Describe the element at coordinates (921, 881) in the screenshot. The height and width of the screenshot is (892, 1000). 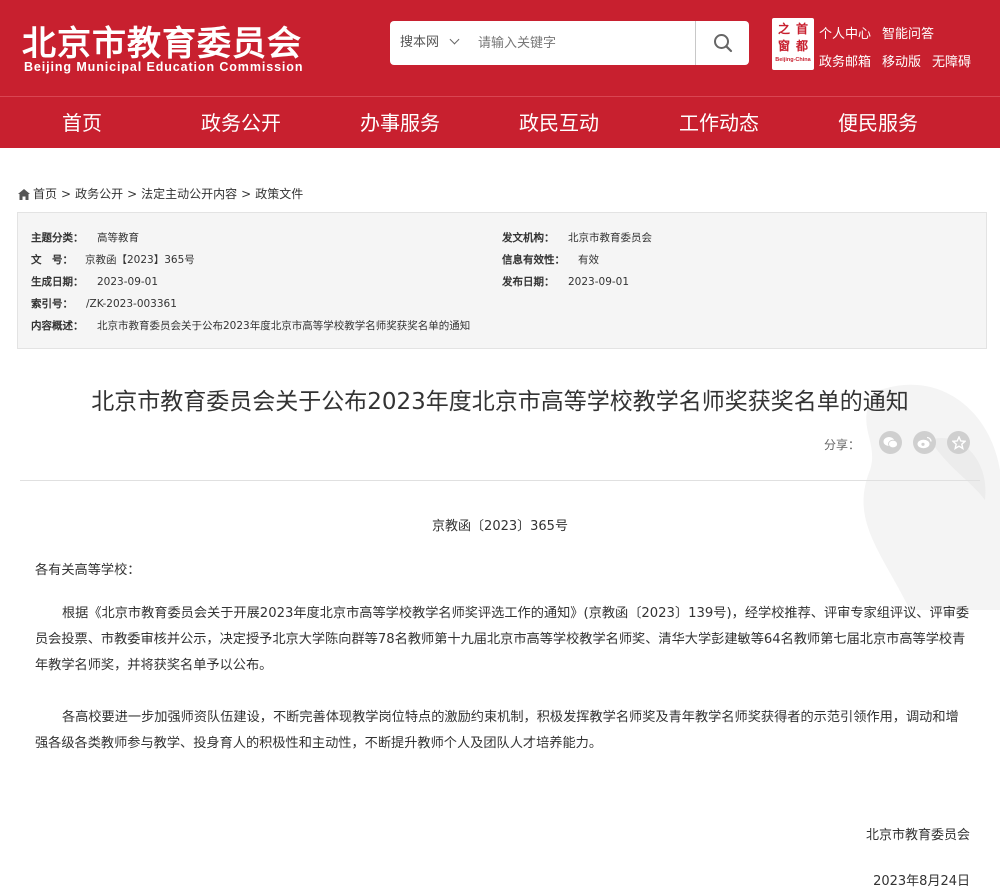
I see `article-date: 2023年8月24日` at that location.